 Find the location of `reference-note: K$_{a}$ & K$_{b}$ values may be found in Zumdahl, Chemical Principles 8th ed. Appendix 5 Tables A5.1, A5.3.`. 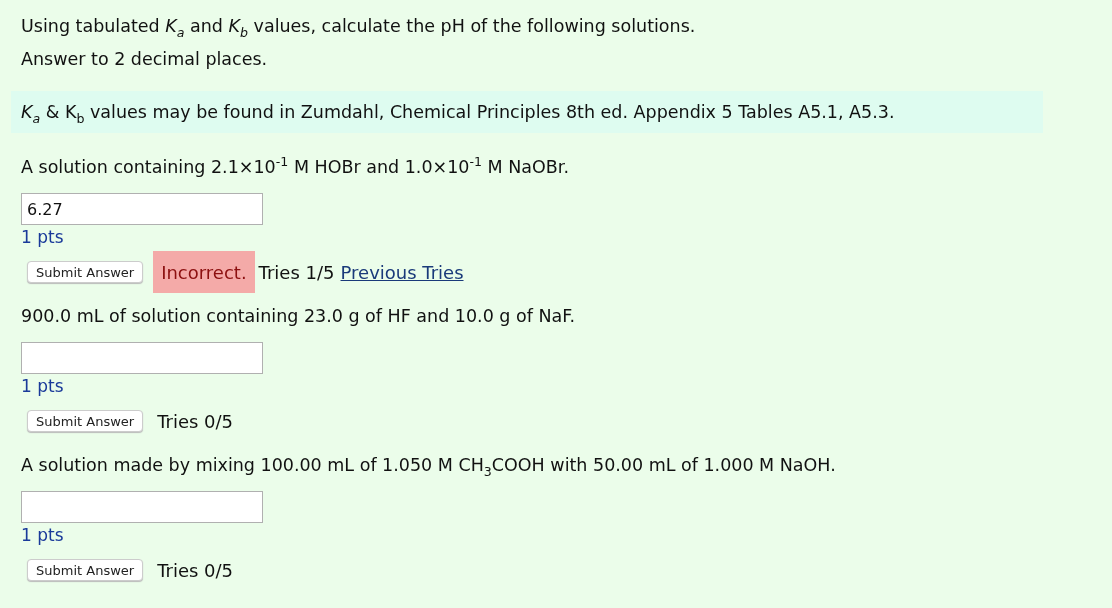

reference-note: K$_{a}$ & K$_{b}$ values may be found in Zumdahl, Chemical Principles 8th ed. Appendix 5 Tables A5.1, A5.3. is located at coordinates (527, 112).